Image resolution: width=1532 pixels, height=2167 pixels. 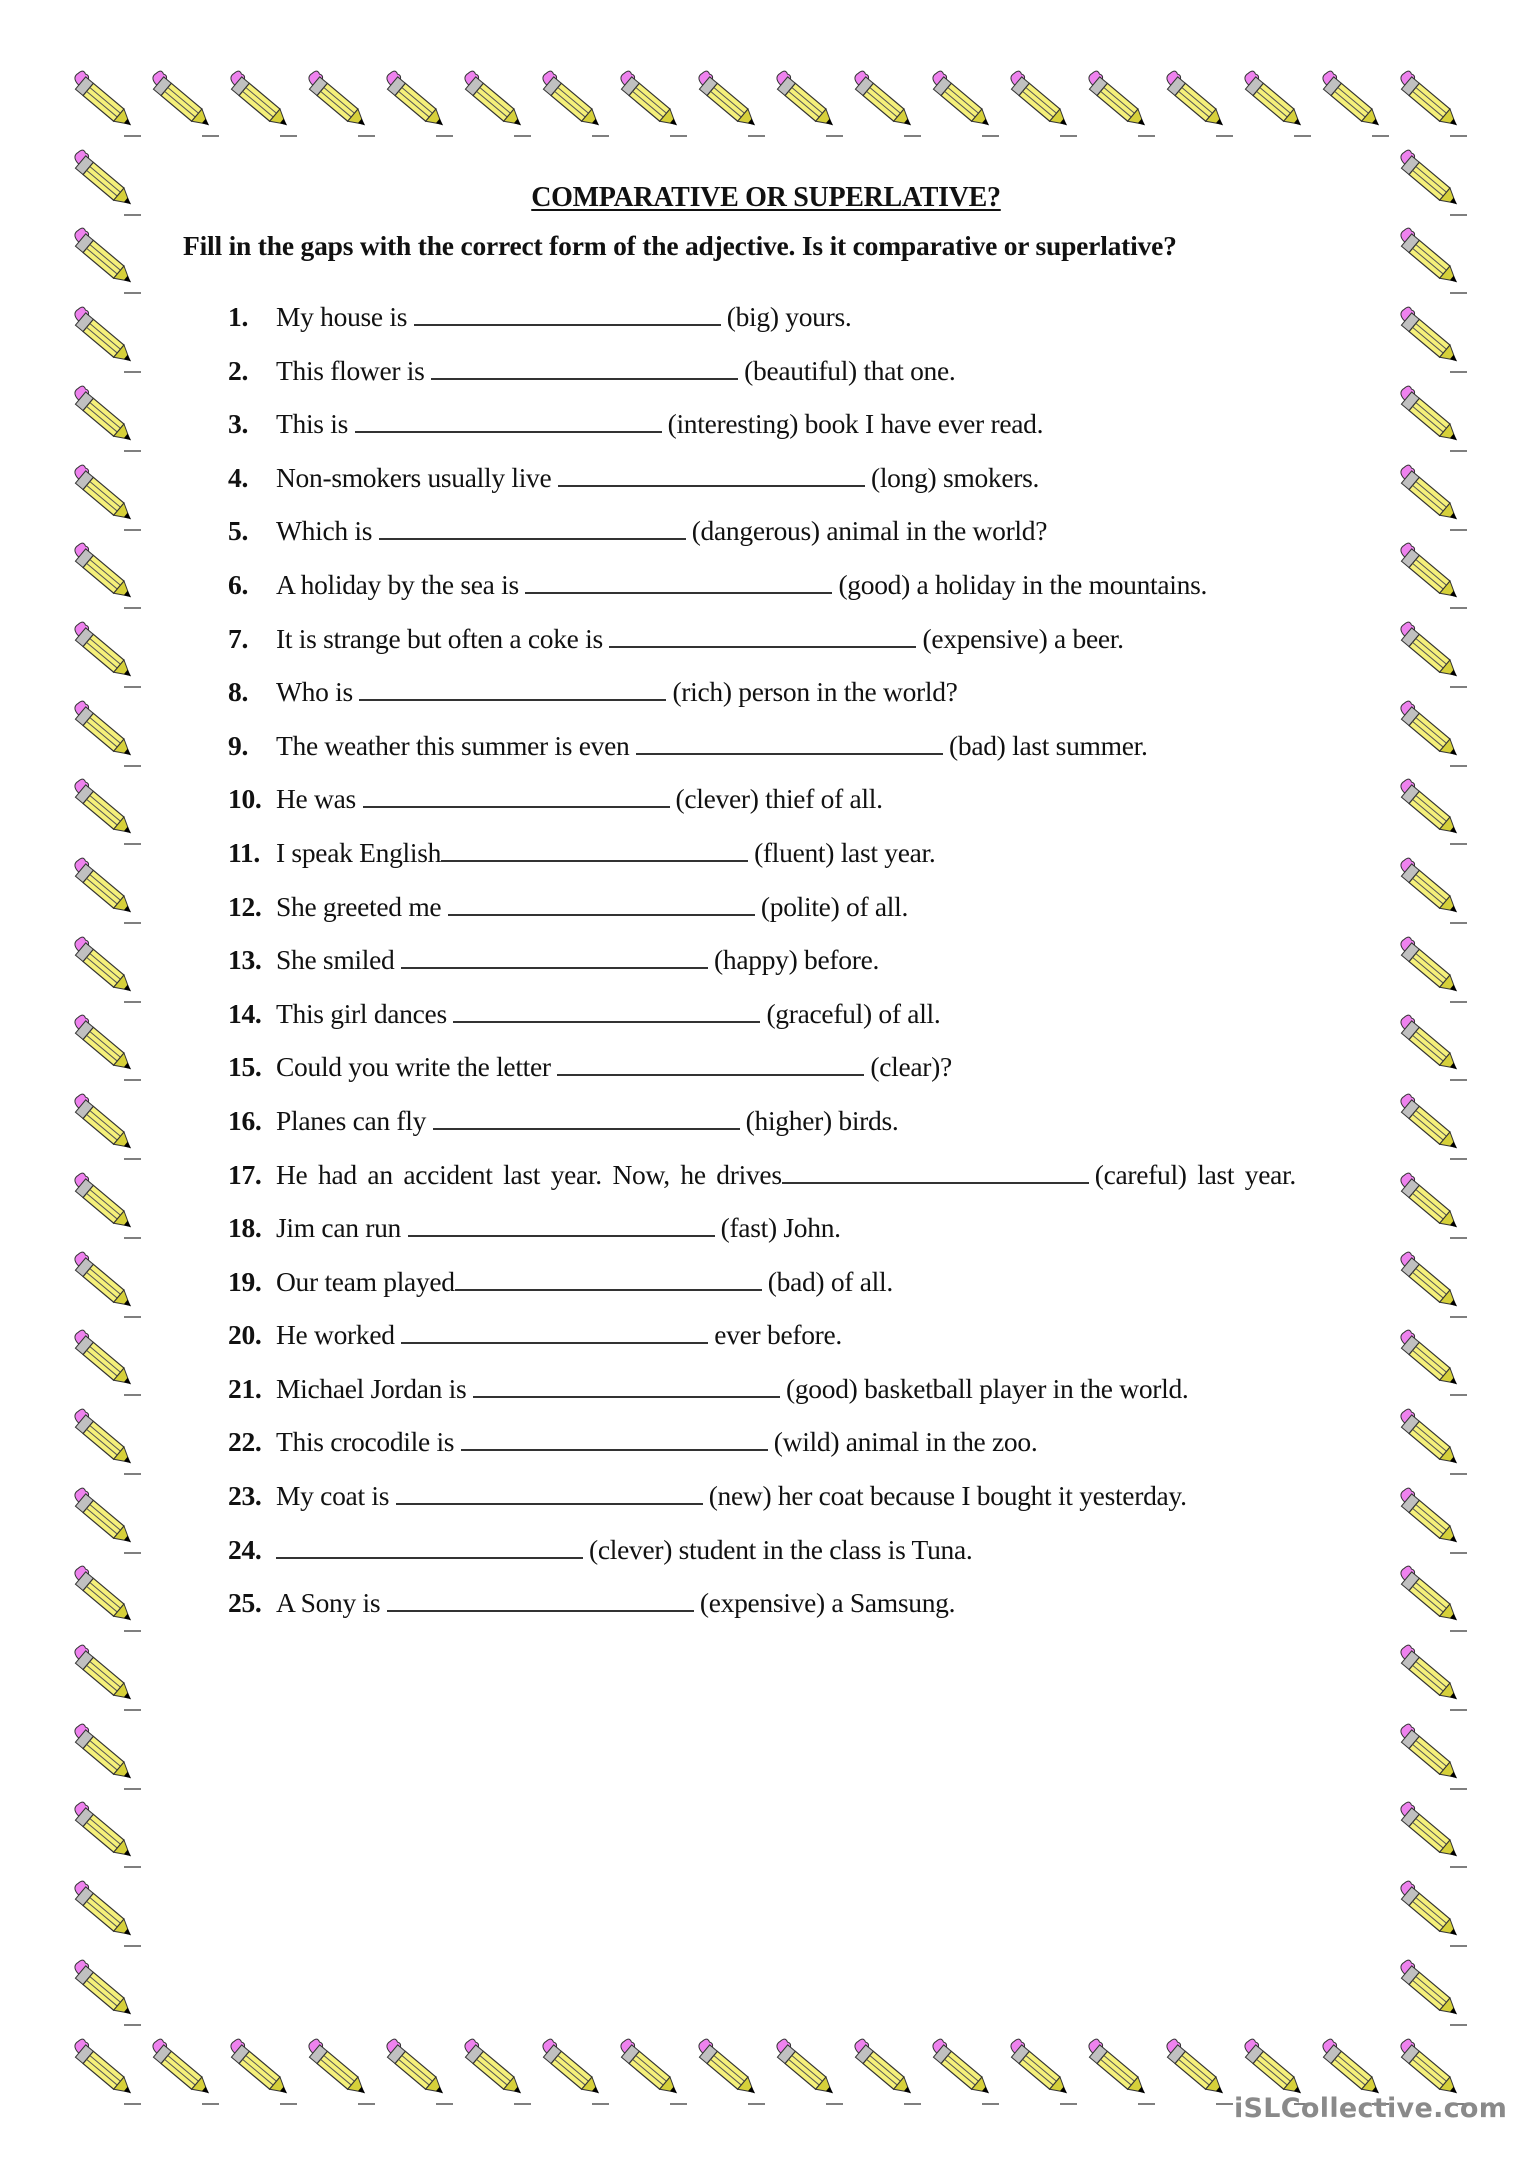 I want to click on item-number: 18., so click(x=245, y=1228).